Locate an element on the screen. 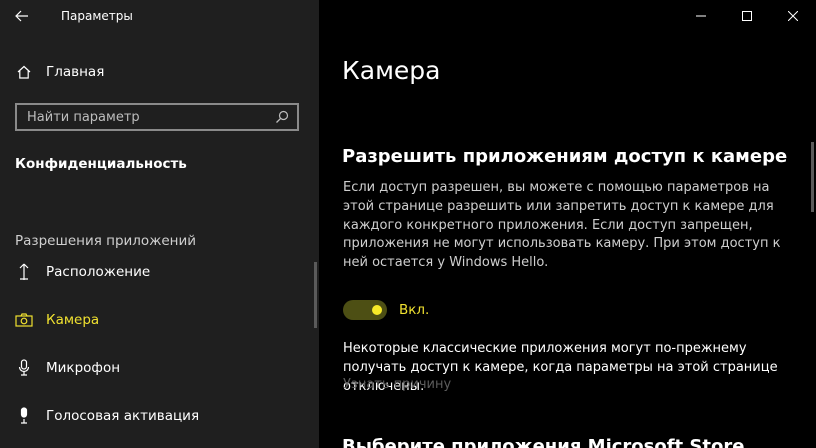 The image size is (816, 448). sidebar-item-label: Микрофон is located at coordinates (83, 368).